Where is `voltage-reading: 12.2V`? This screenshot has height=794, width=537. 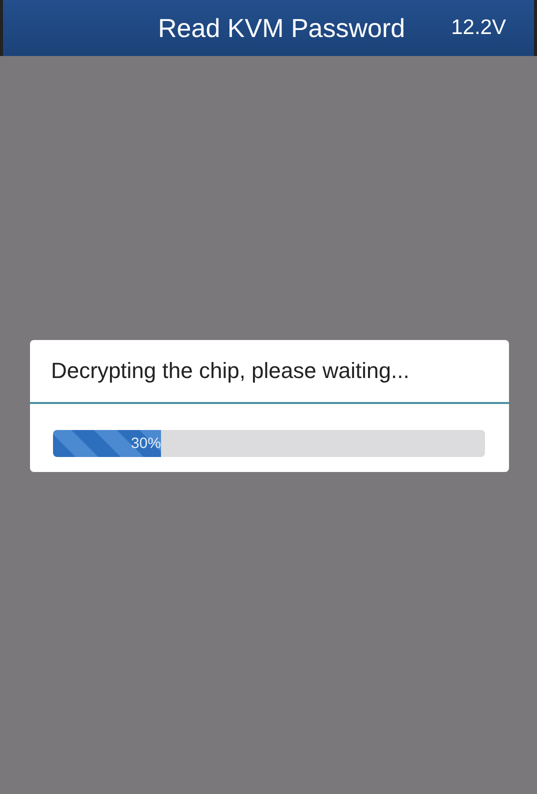 voltage-reading: 12.2V is located at coordinates (478, 28).